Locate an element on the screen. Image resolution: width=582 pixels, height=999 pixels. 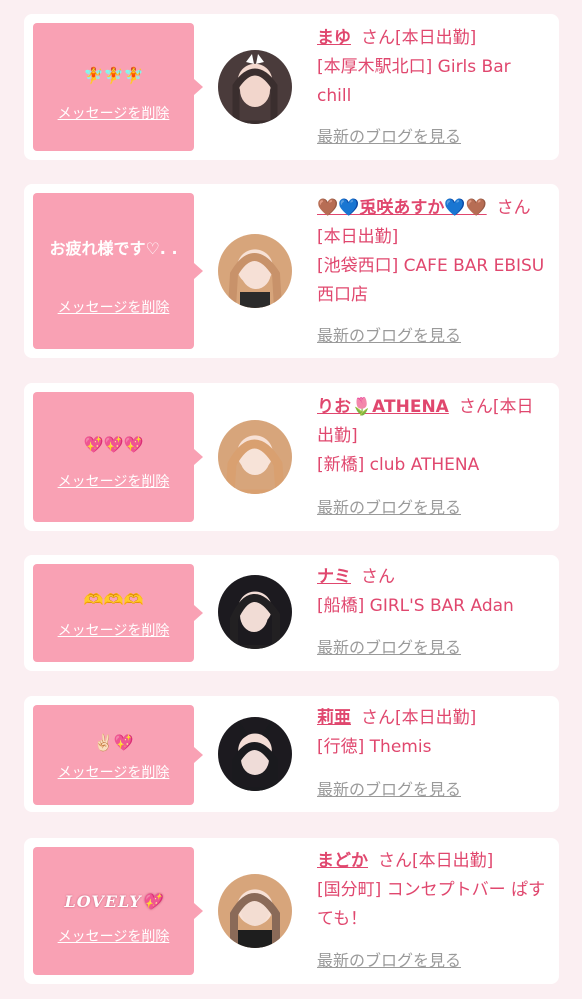
message-text: 🧚🧚🧚 is located at coordinates (113, 75).